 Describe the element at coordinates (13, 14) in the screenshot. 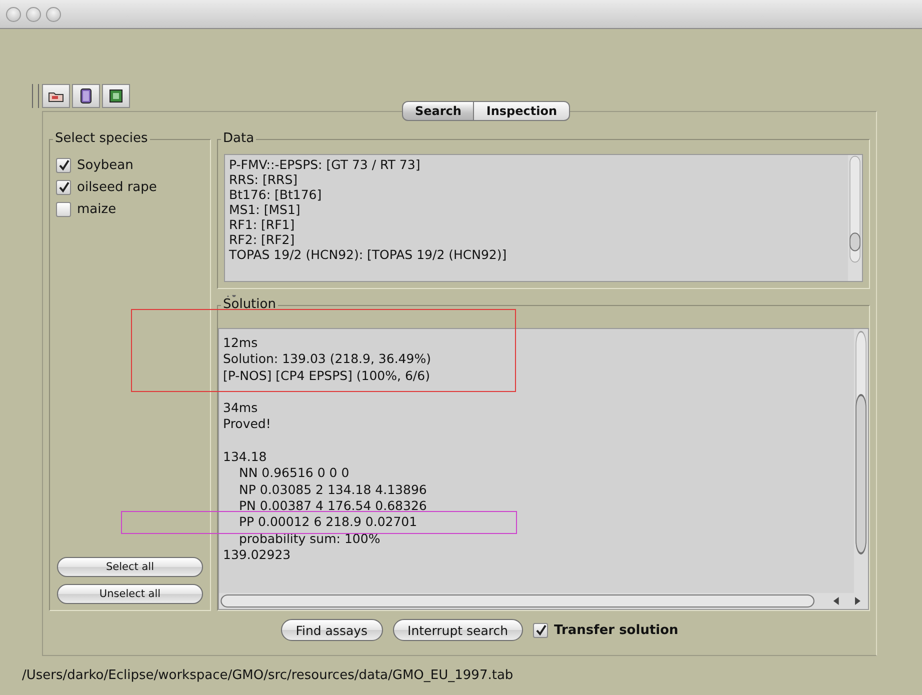

I see `close-icon` at that location.